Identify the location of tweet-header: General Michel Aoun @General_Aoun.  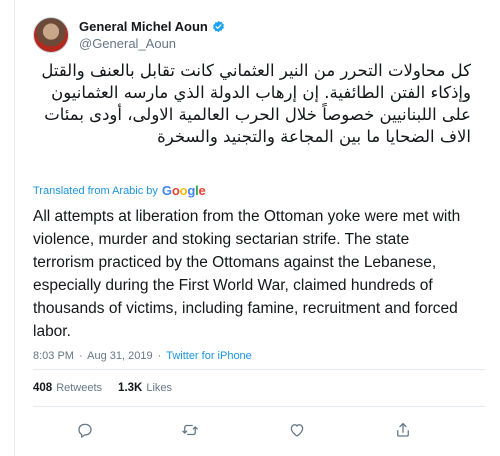
(129, 35).